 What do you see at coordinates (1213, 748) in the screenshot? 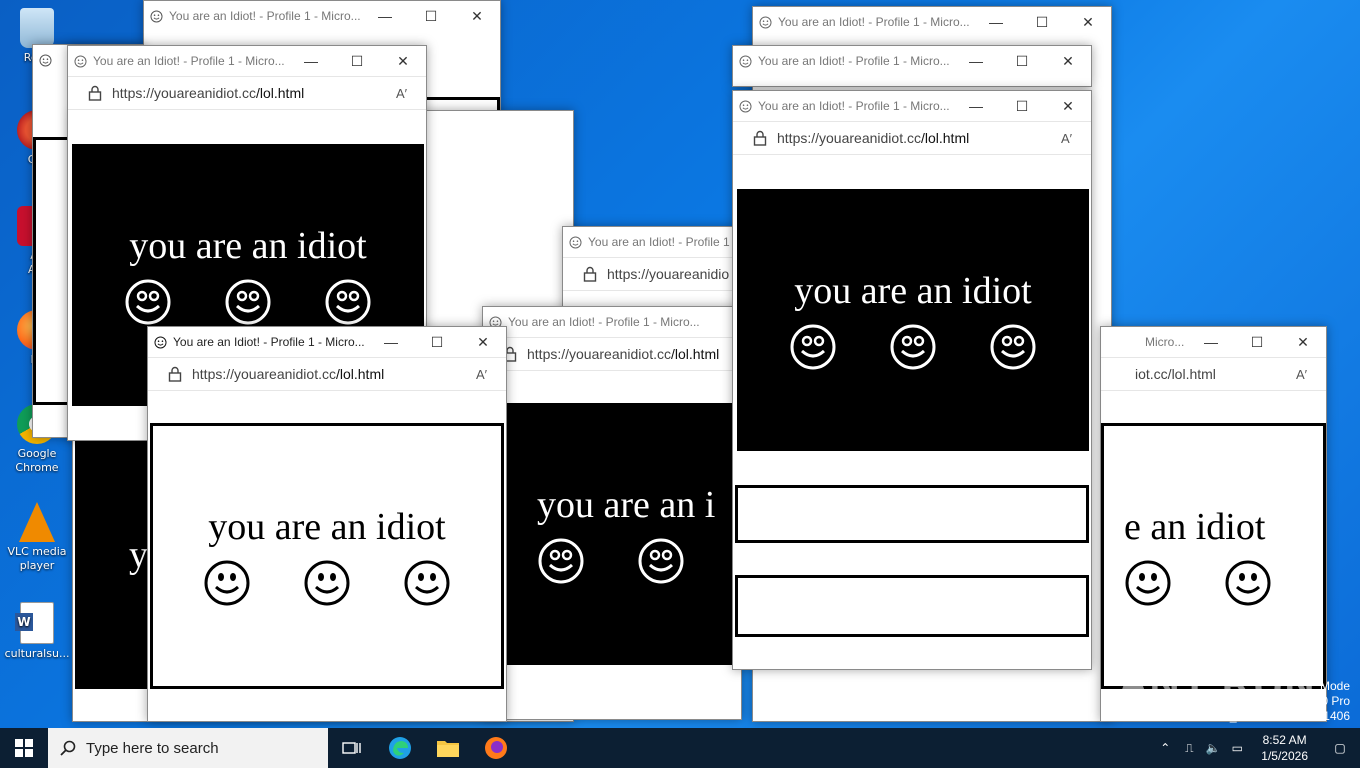
I see `tray-volume-icon: 🔈` at bounding box center [1213, 748].